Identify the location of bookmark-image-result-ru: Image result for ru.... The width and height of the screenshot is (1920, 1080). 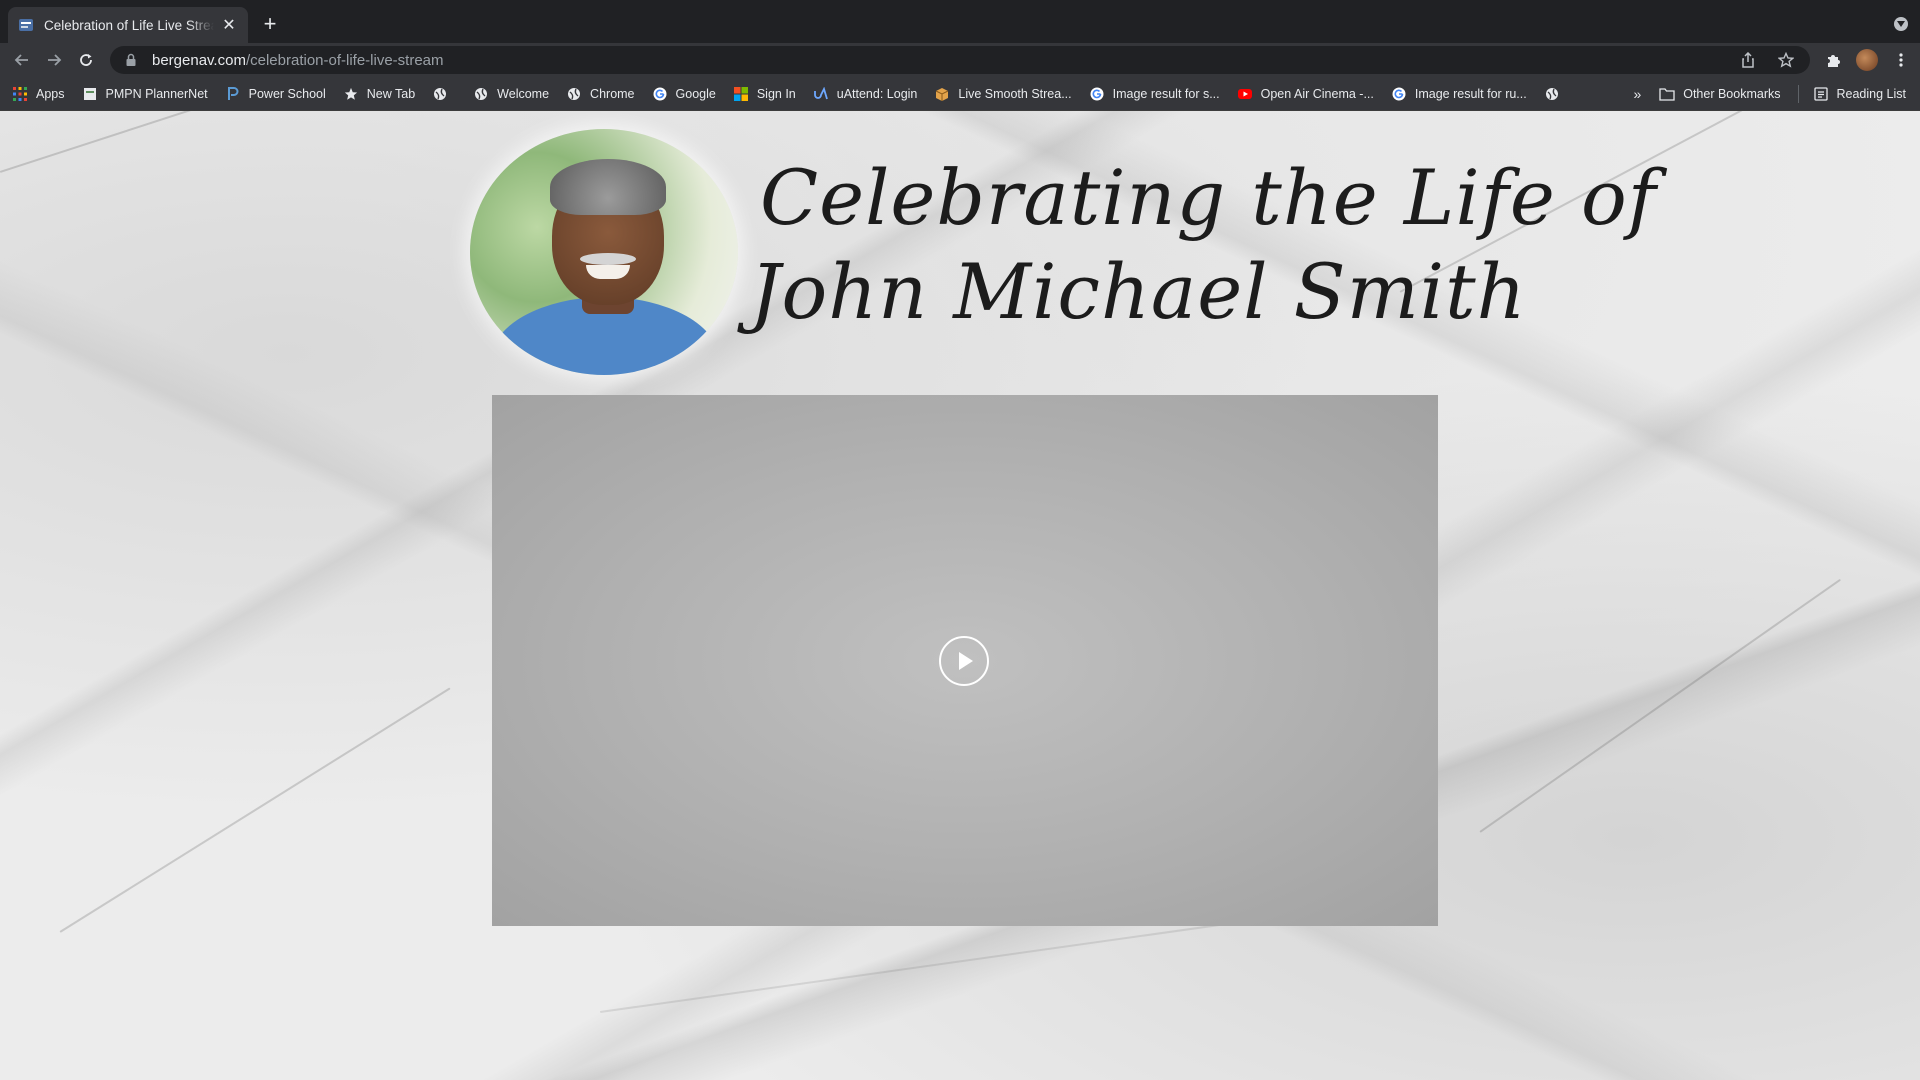
(1459, 94).